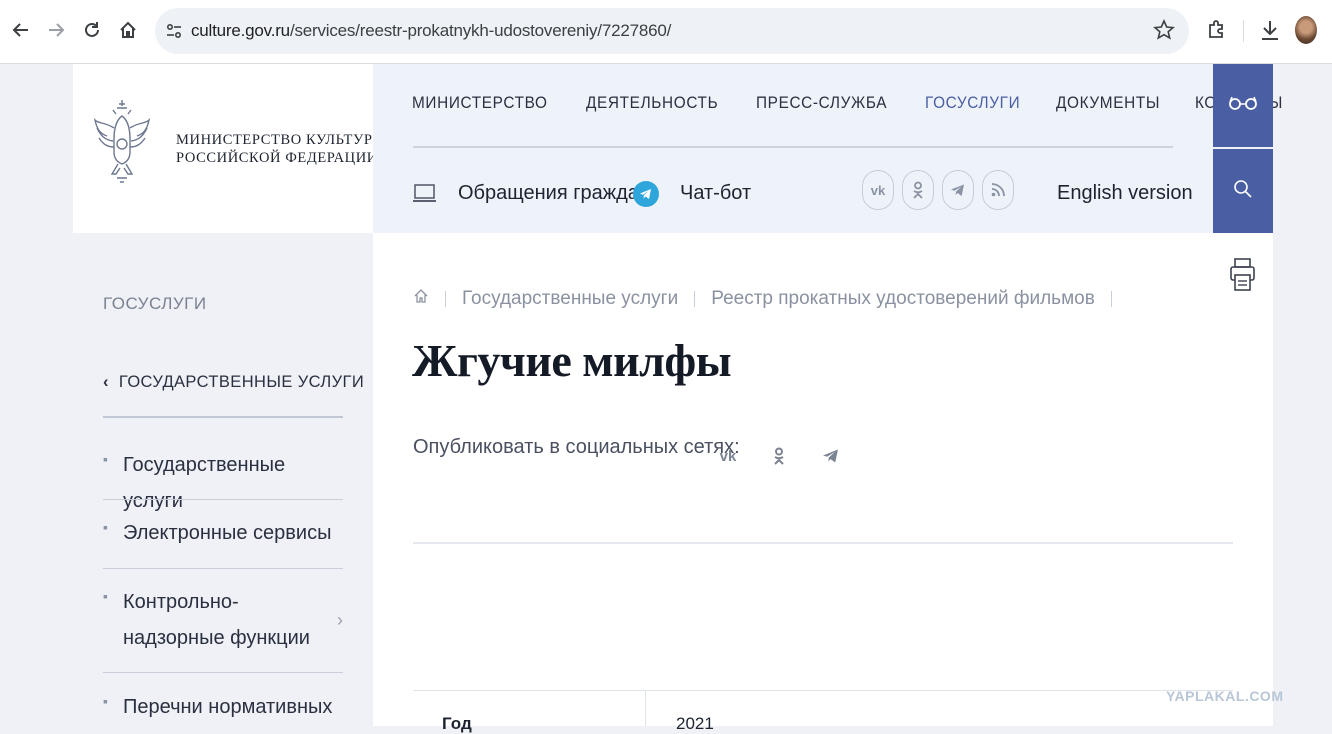  Describe the element at coordinates (918, 190) in the screenshot. I see `odnoklassniki-icon` at that location.